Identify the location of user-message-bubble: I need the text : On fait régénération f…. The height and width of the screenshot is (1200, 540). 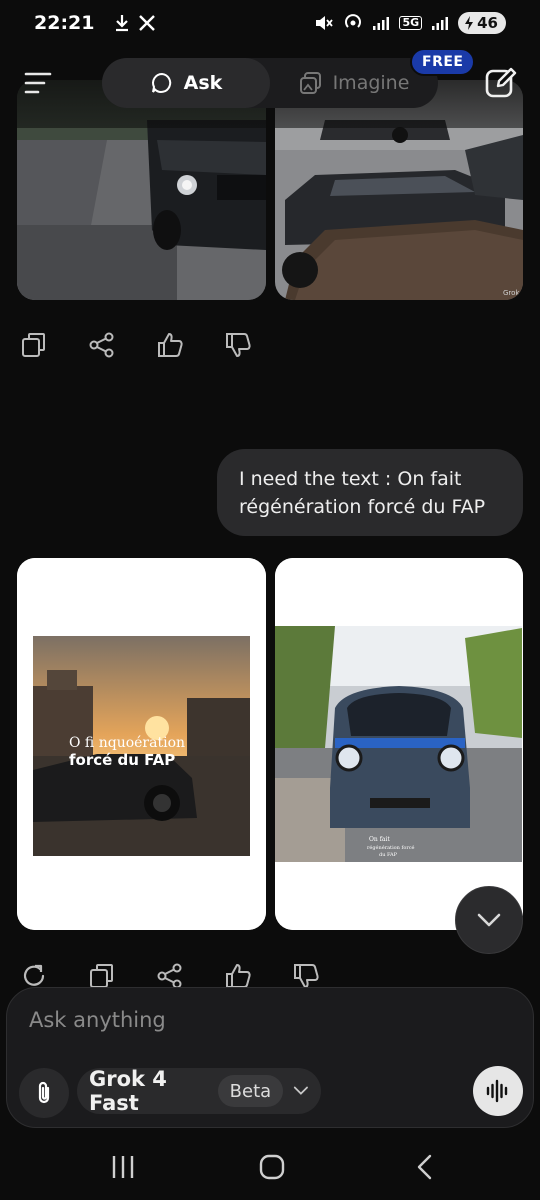
(370, 492).